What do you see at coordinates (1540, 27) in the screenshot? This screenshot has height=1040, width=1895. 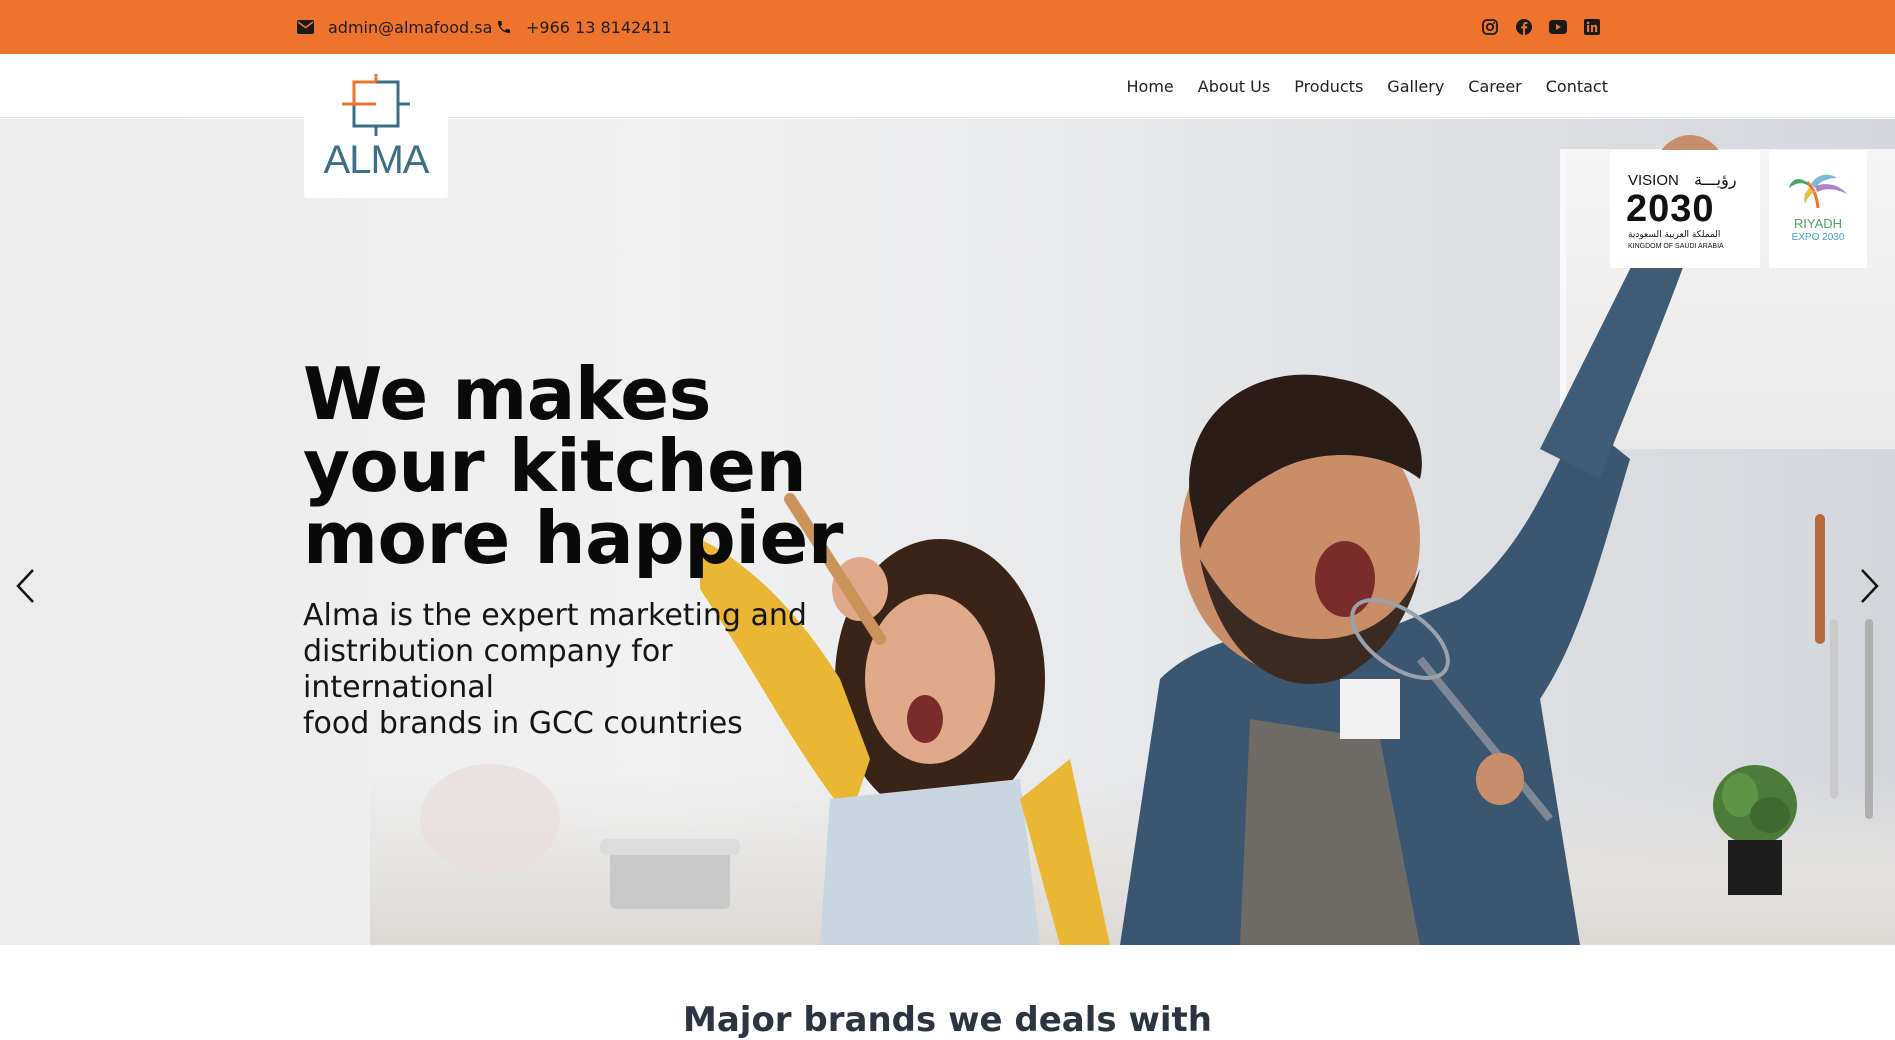 I see `social-links` at bounding box center [1540, 27].